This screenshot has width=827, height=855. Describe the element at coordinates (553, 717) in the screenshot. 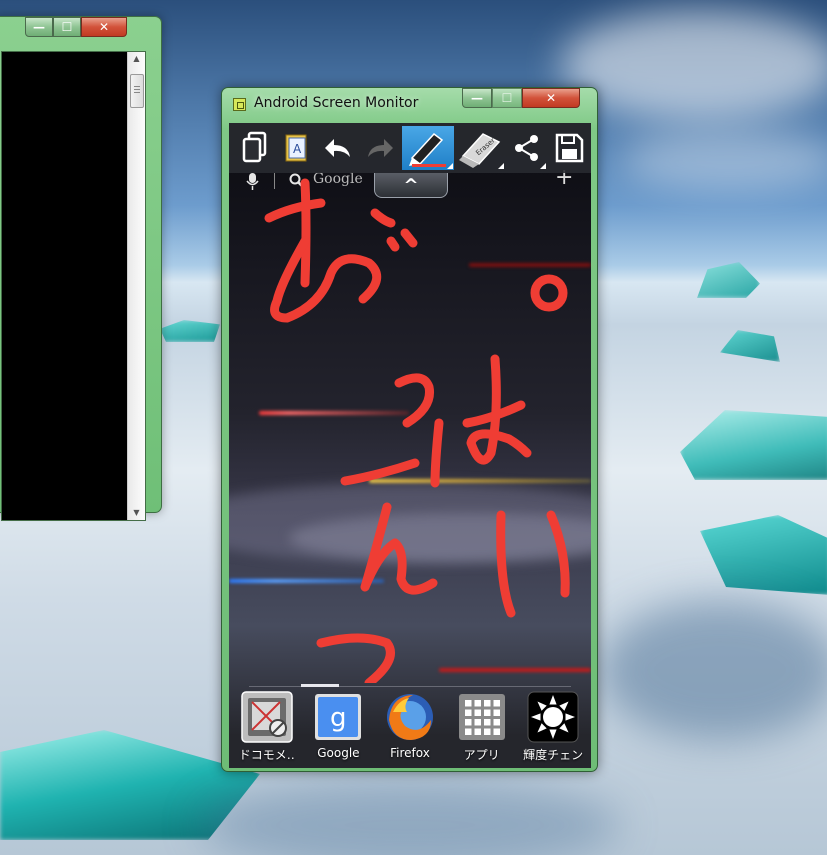

I see `brightness-icon` at that location.